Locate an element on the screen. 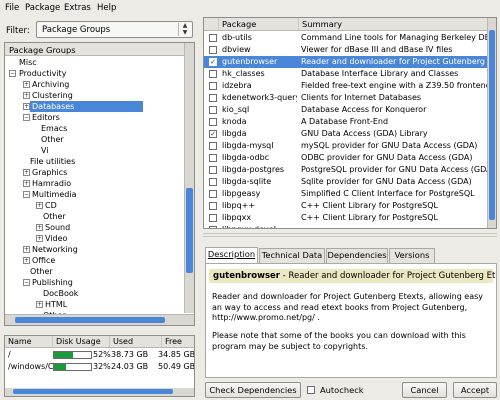  tree-node-vi: Vi is located at coordinates (45, 150).